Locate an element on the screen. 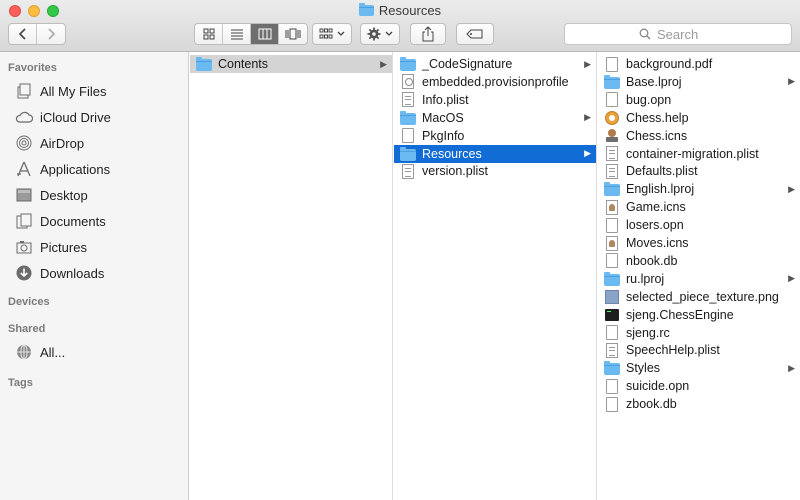  action-button is located at coordinates (380, 34).